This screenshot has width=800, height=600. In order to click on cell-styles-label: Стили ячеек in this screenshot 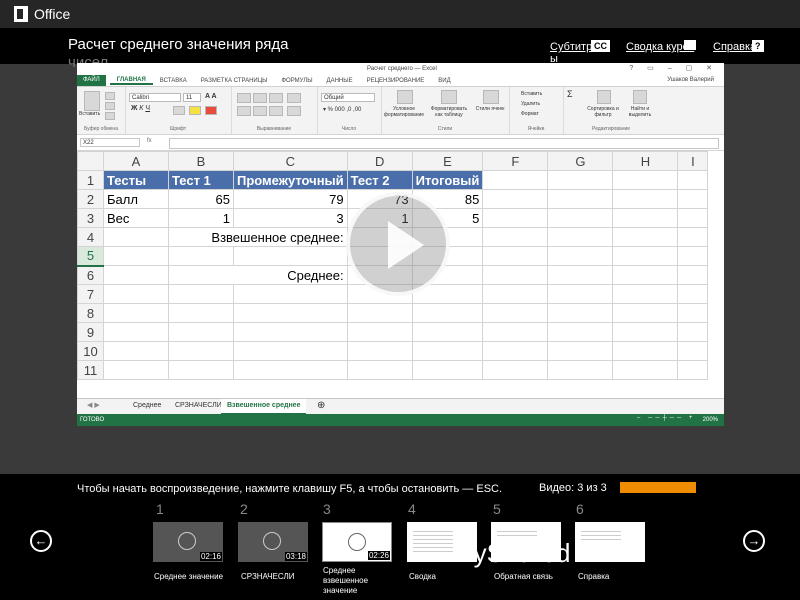, I will do `click(490, 109)`.